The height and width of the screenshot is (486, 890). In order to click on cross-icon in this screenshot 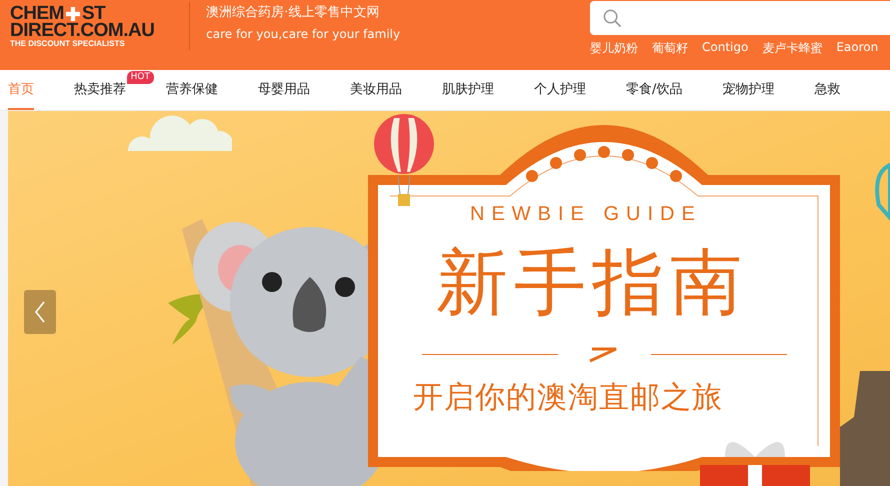, I will do `click(73, 13)`.